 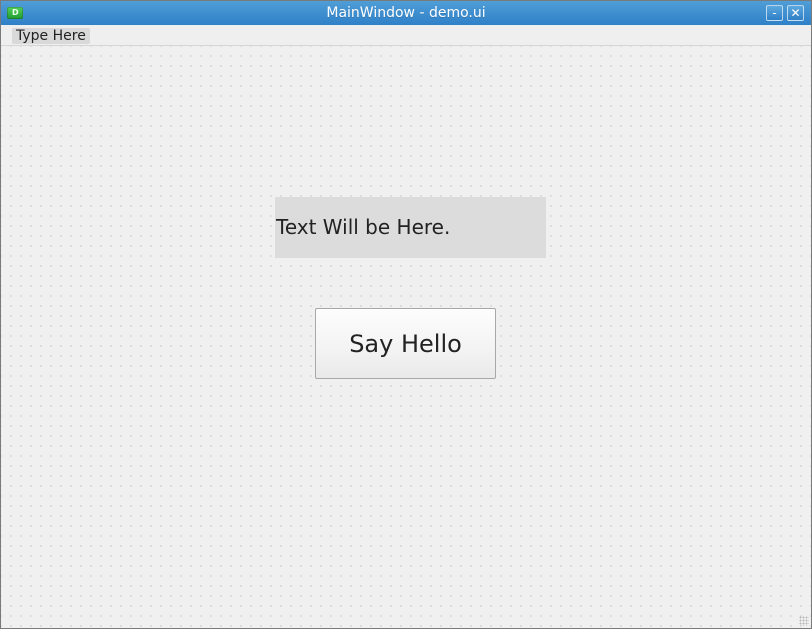 What do you see at coordinates (51, 36) in the screenshot?
I see `menu-item-type-here: Type Here` at bounding box center [51, 36].